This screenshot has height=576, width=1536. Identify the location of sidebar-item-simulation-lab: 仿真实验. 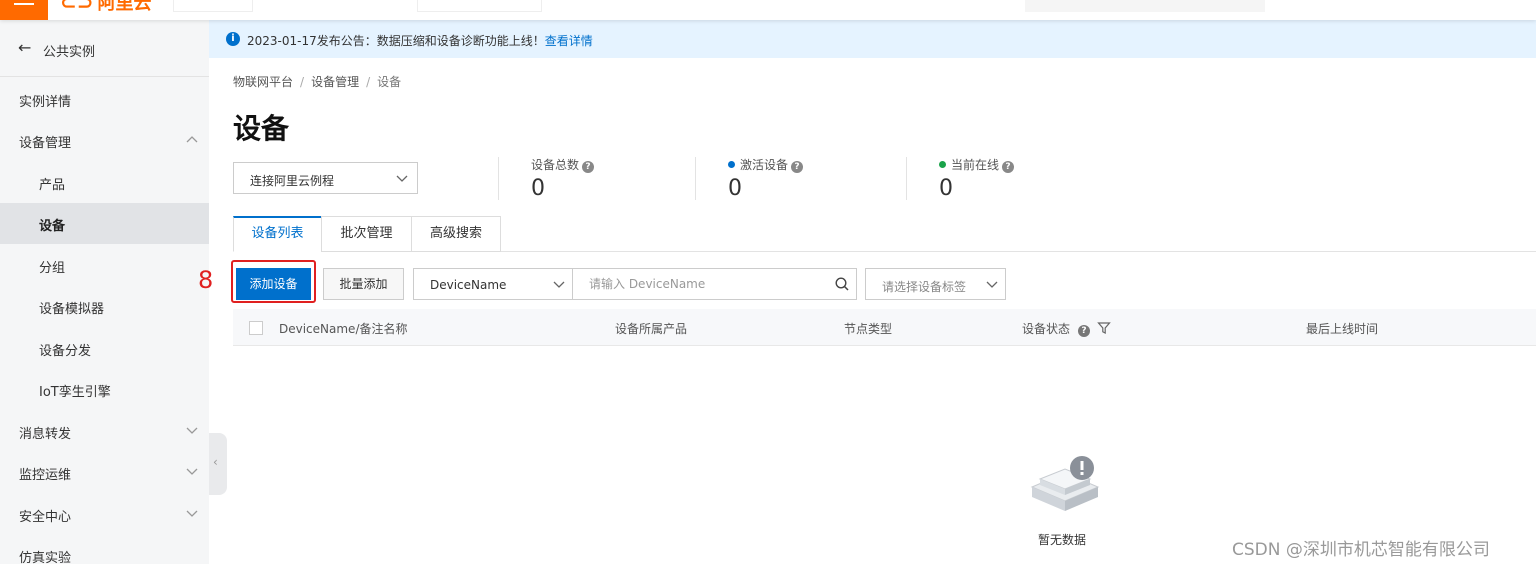
(104, 555).